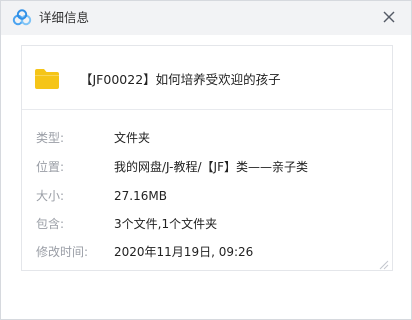 Image resolution: width=412 pixels, height=320 pixels. I want to click on cloud-icon, so click(22, 18).